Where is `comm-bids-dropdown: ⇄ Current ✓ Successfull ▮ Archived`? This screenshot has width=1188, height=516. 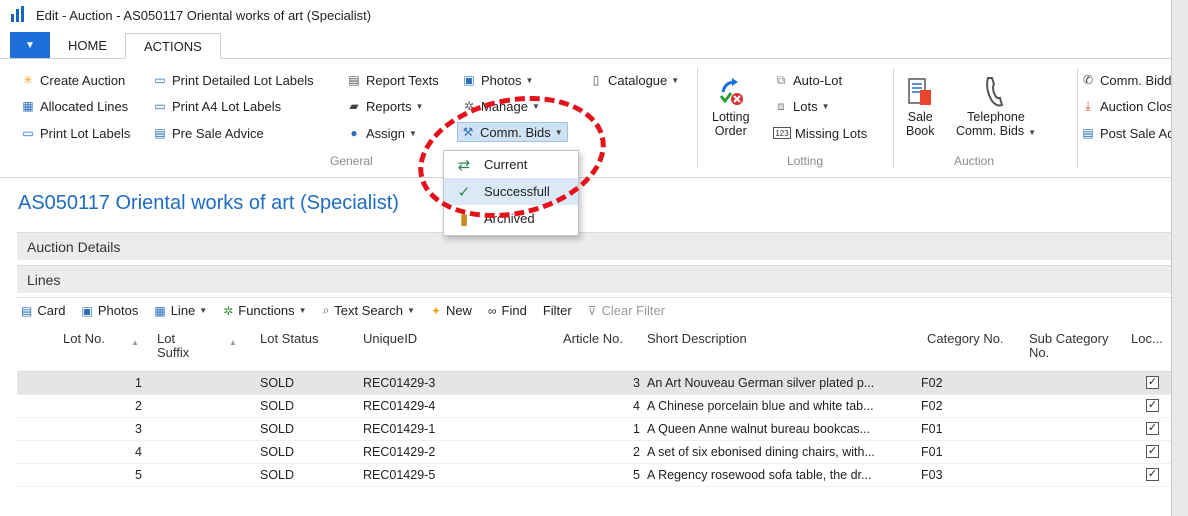 comm-bids-dropdown: ⇄ Current ✓ Successfull ▮ Archived is located at coordinates (511, 193).